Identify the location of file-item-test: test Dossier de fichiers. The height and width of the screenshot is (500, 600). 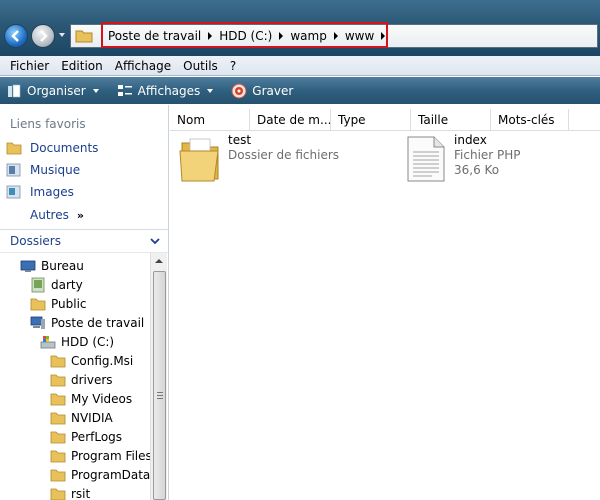
(258, 158).